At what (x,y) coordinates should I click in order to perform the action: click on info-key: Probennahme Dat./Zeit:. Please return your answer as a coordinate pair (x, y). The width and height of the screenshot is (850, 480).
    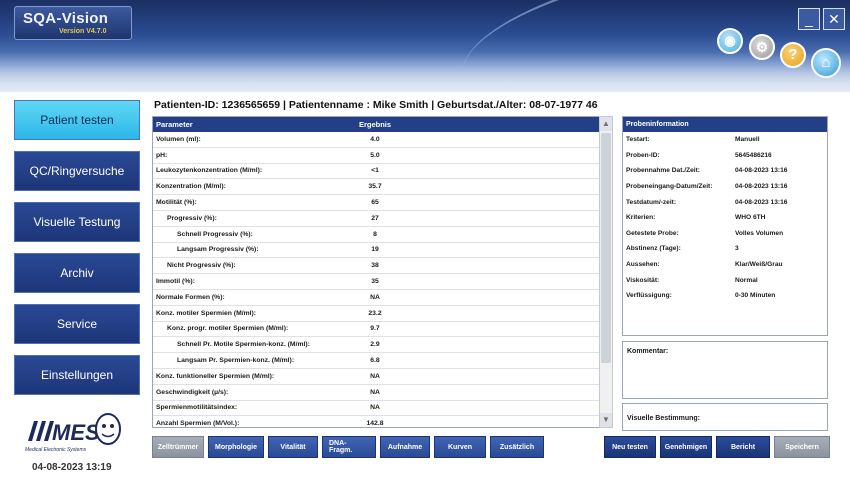
    Looking at the image, I should click on (663, 171).